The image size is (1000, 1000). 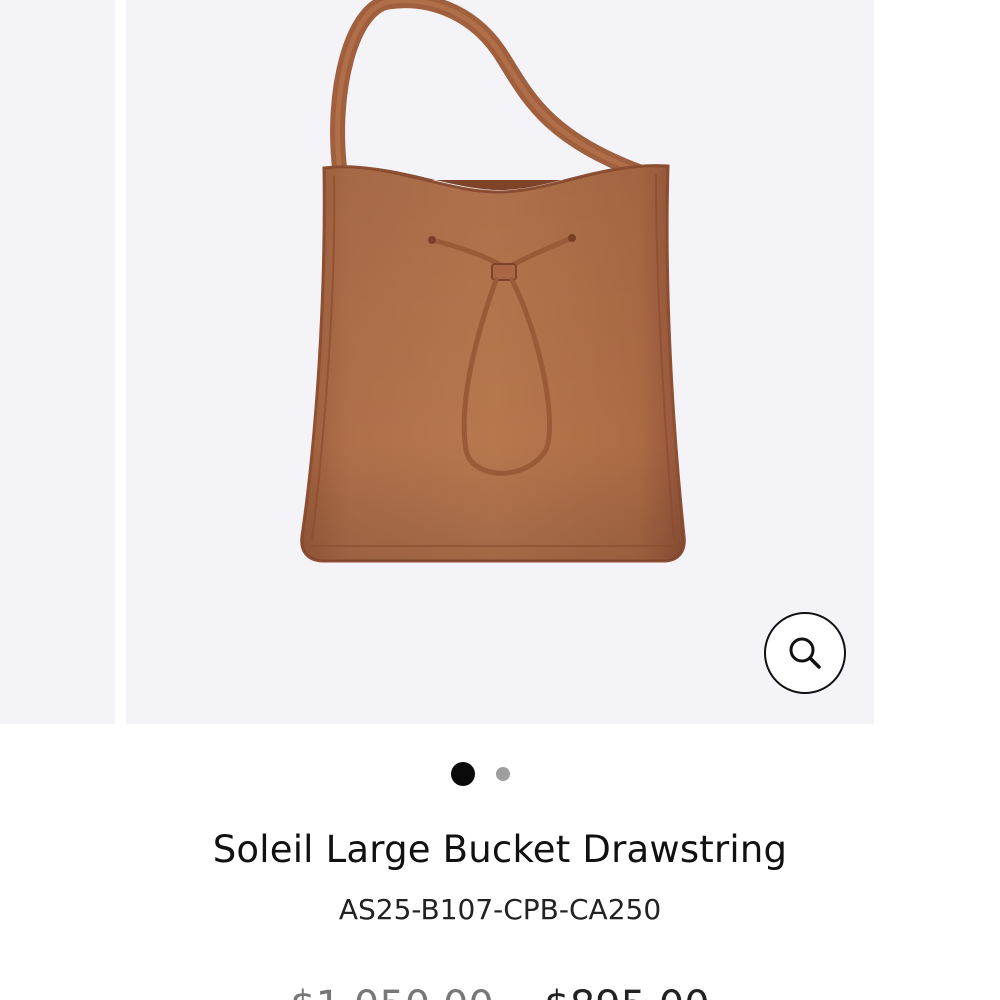 I want to click on gallery-slide-previous, so click(x=57, y=362).